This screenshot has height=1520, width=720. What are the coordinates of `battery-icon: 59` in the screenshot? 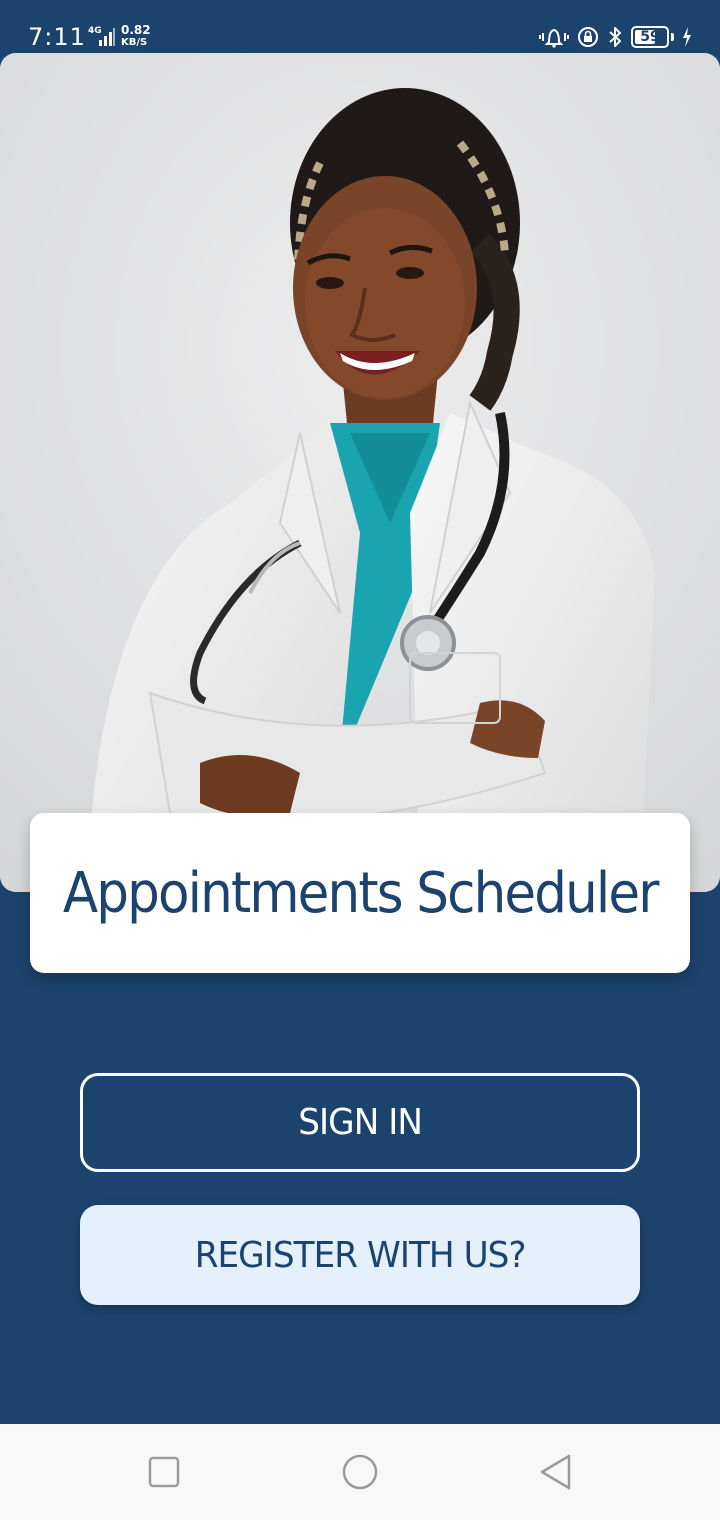 It's located at (650, 37).